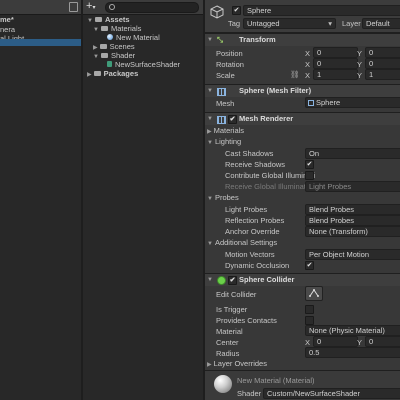 The height and width of the screenshot is (400, 400). What do you see at coordinates (221, 120) in the screenshot?
I see `grid-icon` at bounding box center [221, 120].